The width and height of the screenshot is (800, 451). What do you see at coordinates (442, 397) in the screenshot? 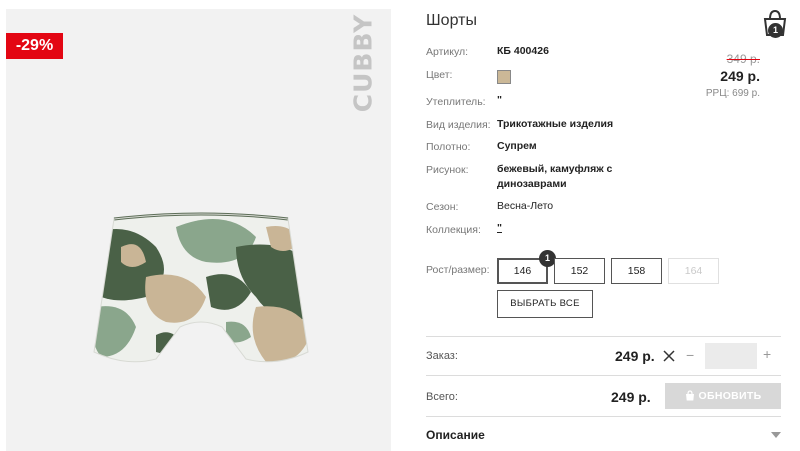
I see `total-label: Всего:` at bounding box center [442, 397].